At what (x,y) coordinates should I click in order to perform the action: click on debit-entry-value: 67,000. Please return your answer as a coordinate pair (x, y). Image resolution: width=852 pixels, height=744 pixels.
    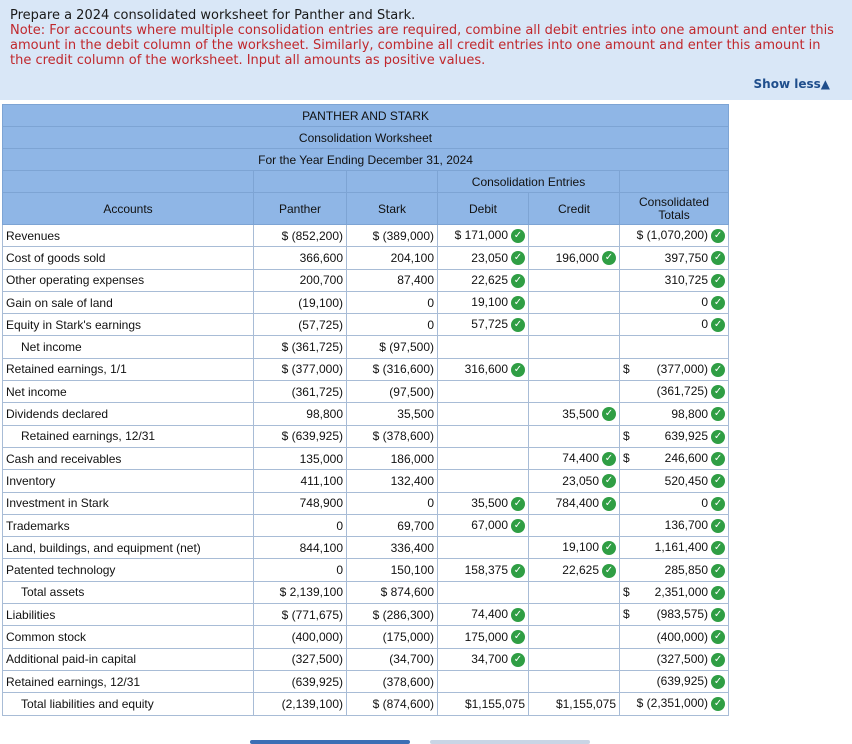
    Looking at the image, I should click on (489, 525).